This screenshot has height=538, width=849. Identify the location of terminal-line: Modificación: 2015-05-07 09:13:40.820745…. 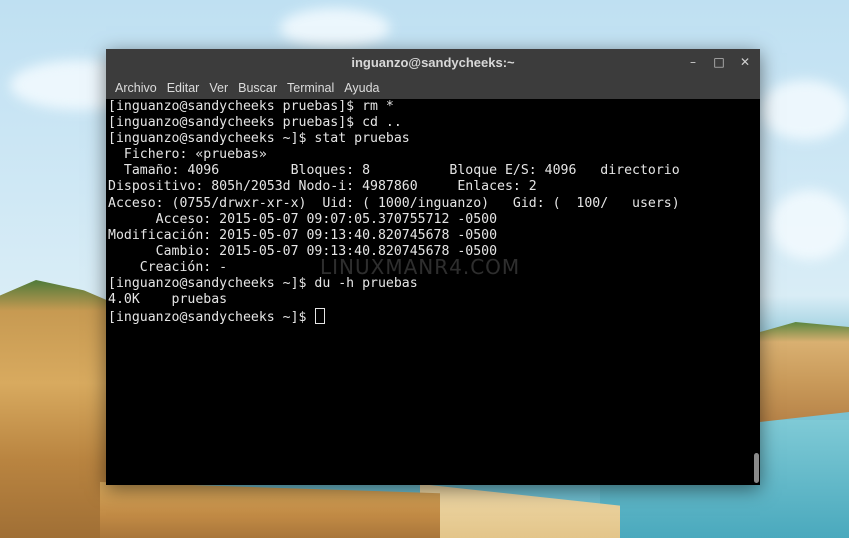
(303, 235).